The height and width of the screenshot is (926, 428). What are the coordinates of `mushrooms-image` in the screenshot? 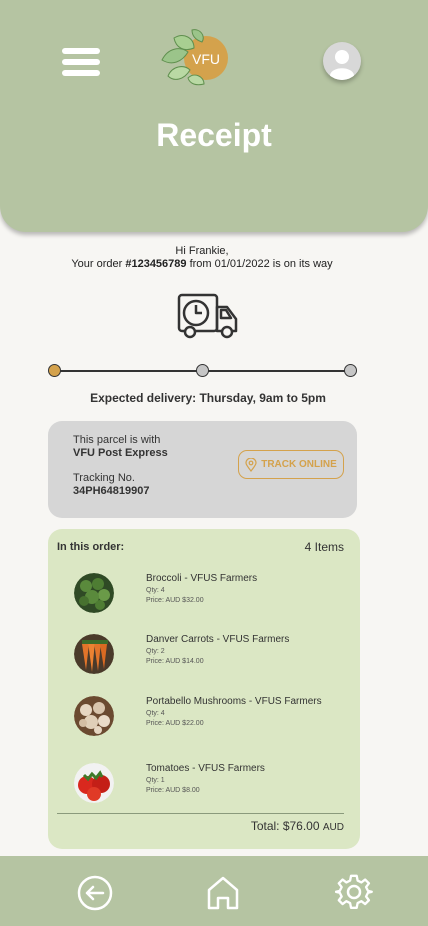 It's located at (94, 716).